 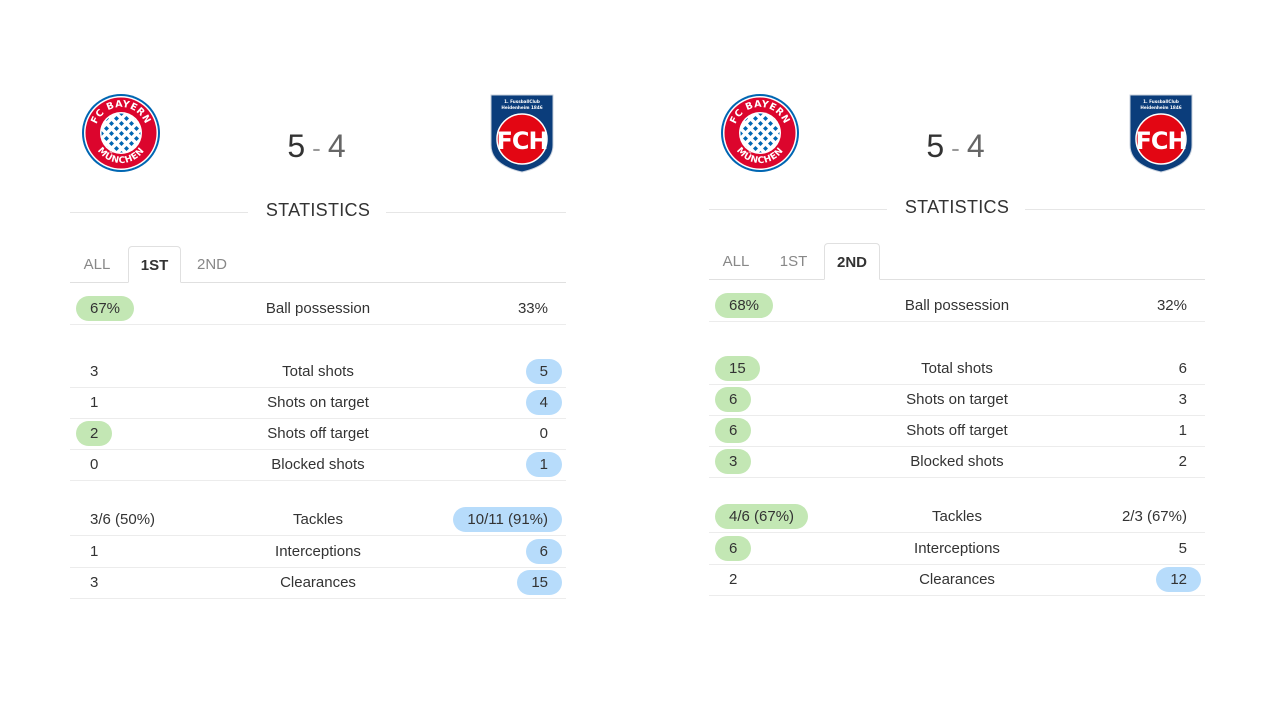 What do you see at coordinates (744, 305) in the screenshot?
I see `home-value: 68%` at bounding box center [744, 305].